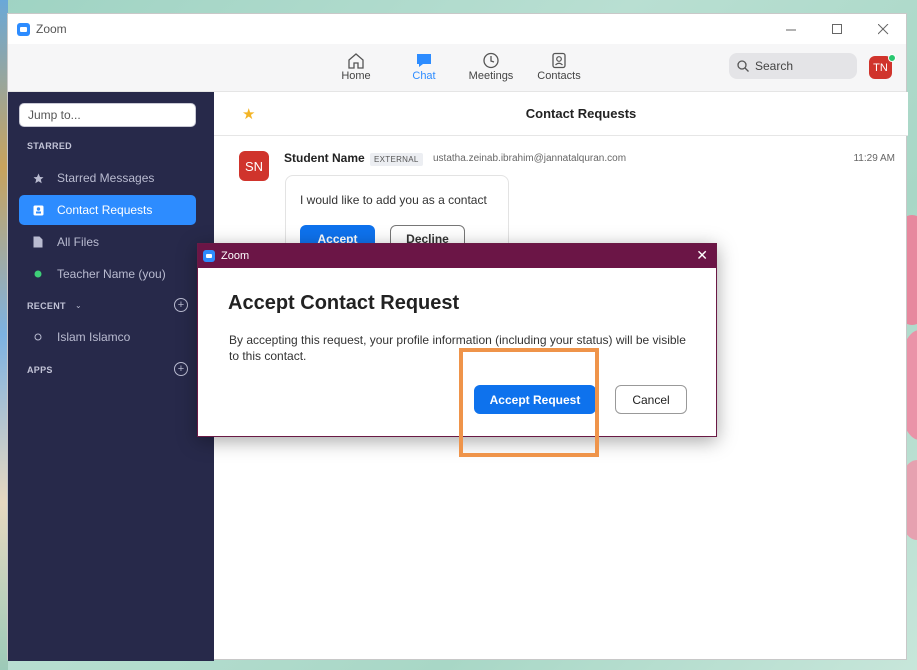  Describe the element at coordinates (530, 158) in the screenshot. I see `sender-email: ustatha.zeinab.ibrahim@jannatalquran.com` at that location.